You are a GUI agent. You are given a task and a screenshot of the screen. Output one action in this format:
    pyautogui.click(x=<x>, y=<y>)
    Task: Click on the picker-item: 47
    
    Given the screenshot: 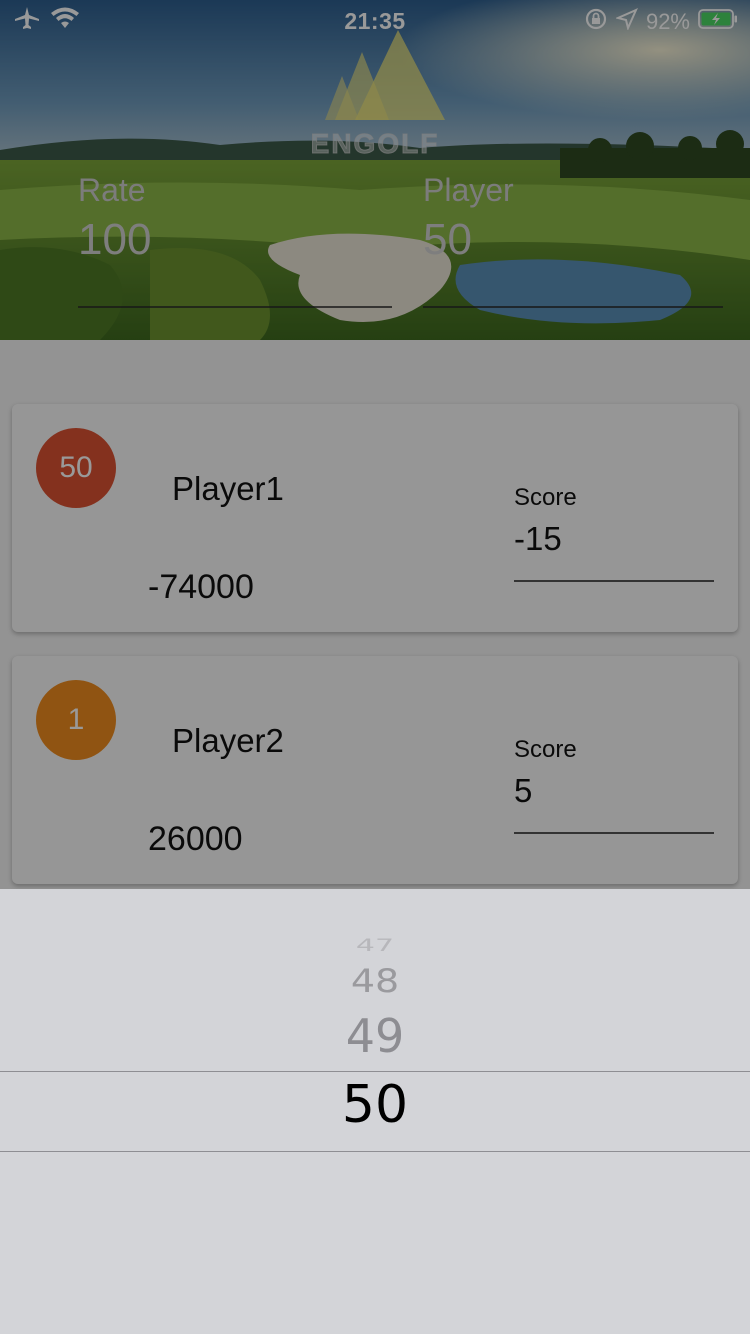 What is the action you would take?
    pyautogui.click(x=375, y=947)
    